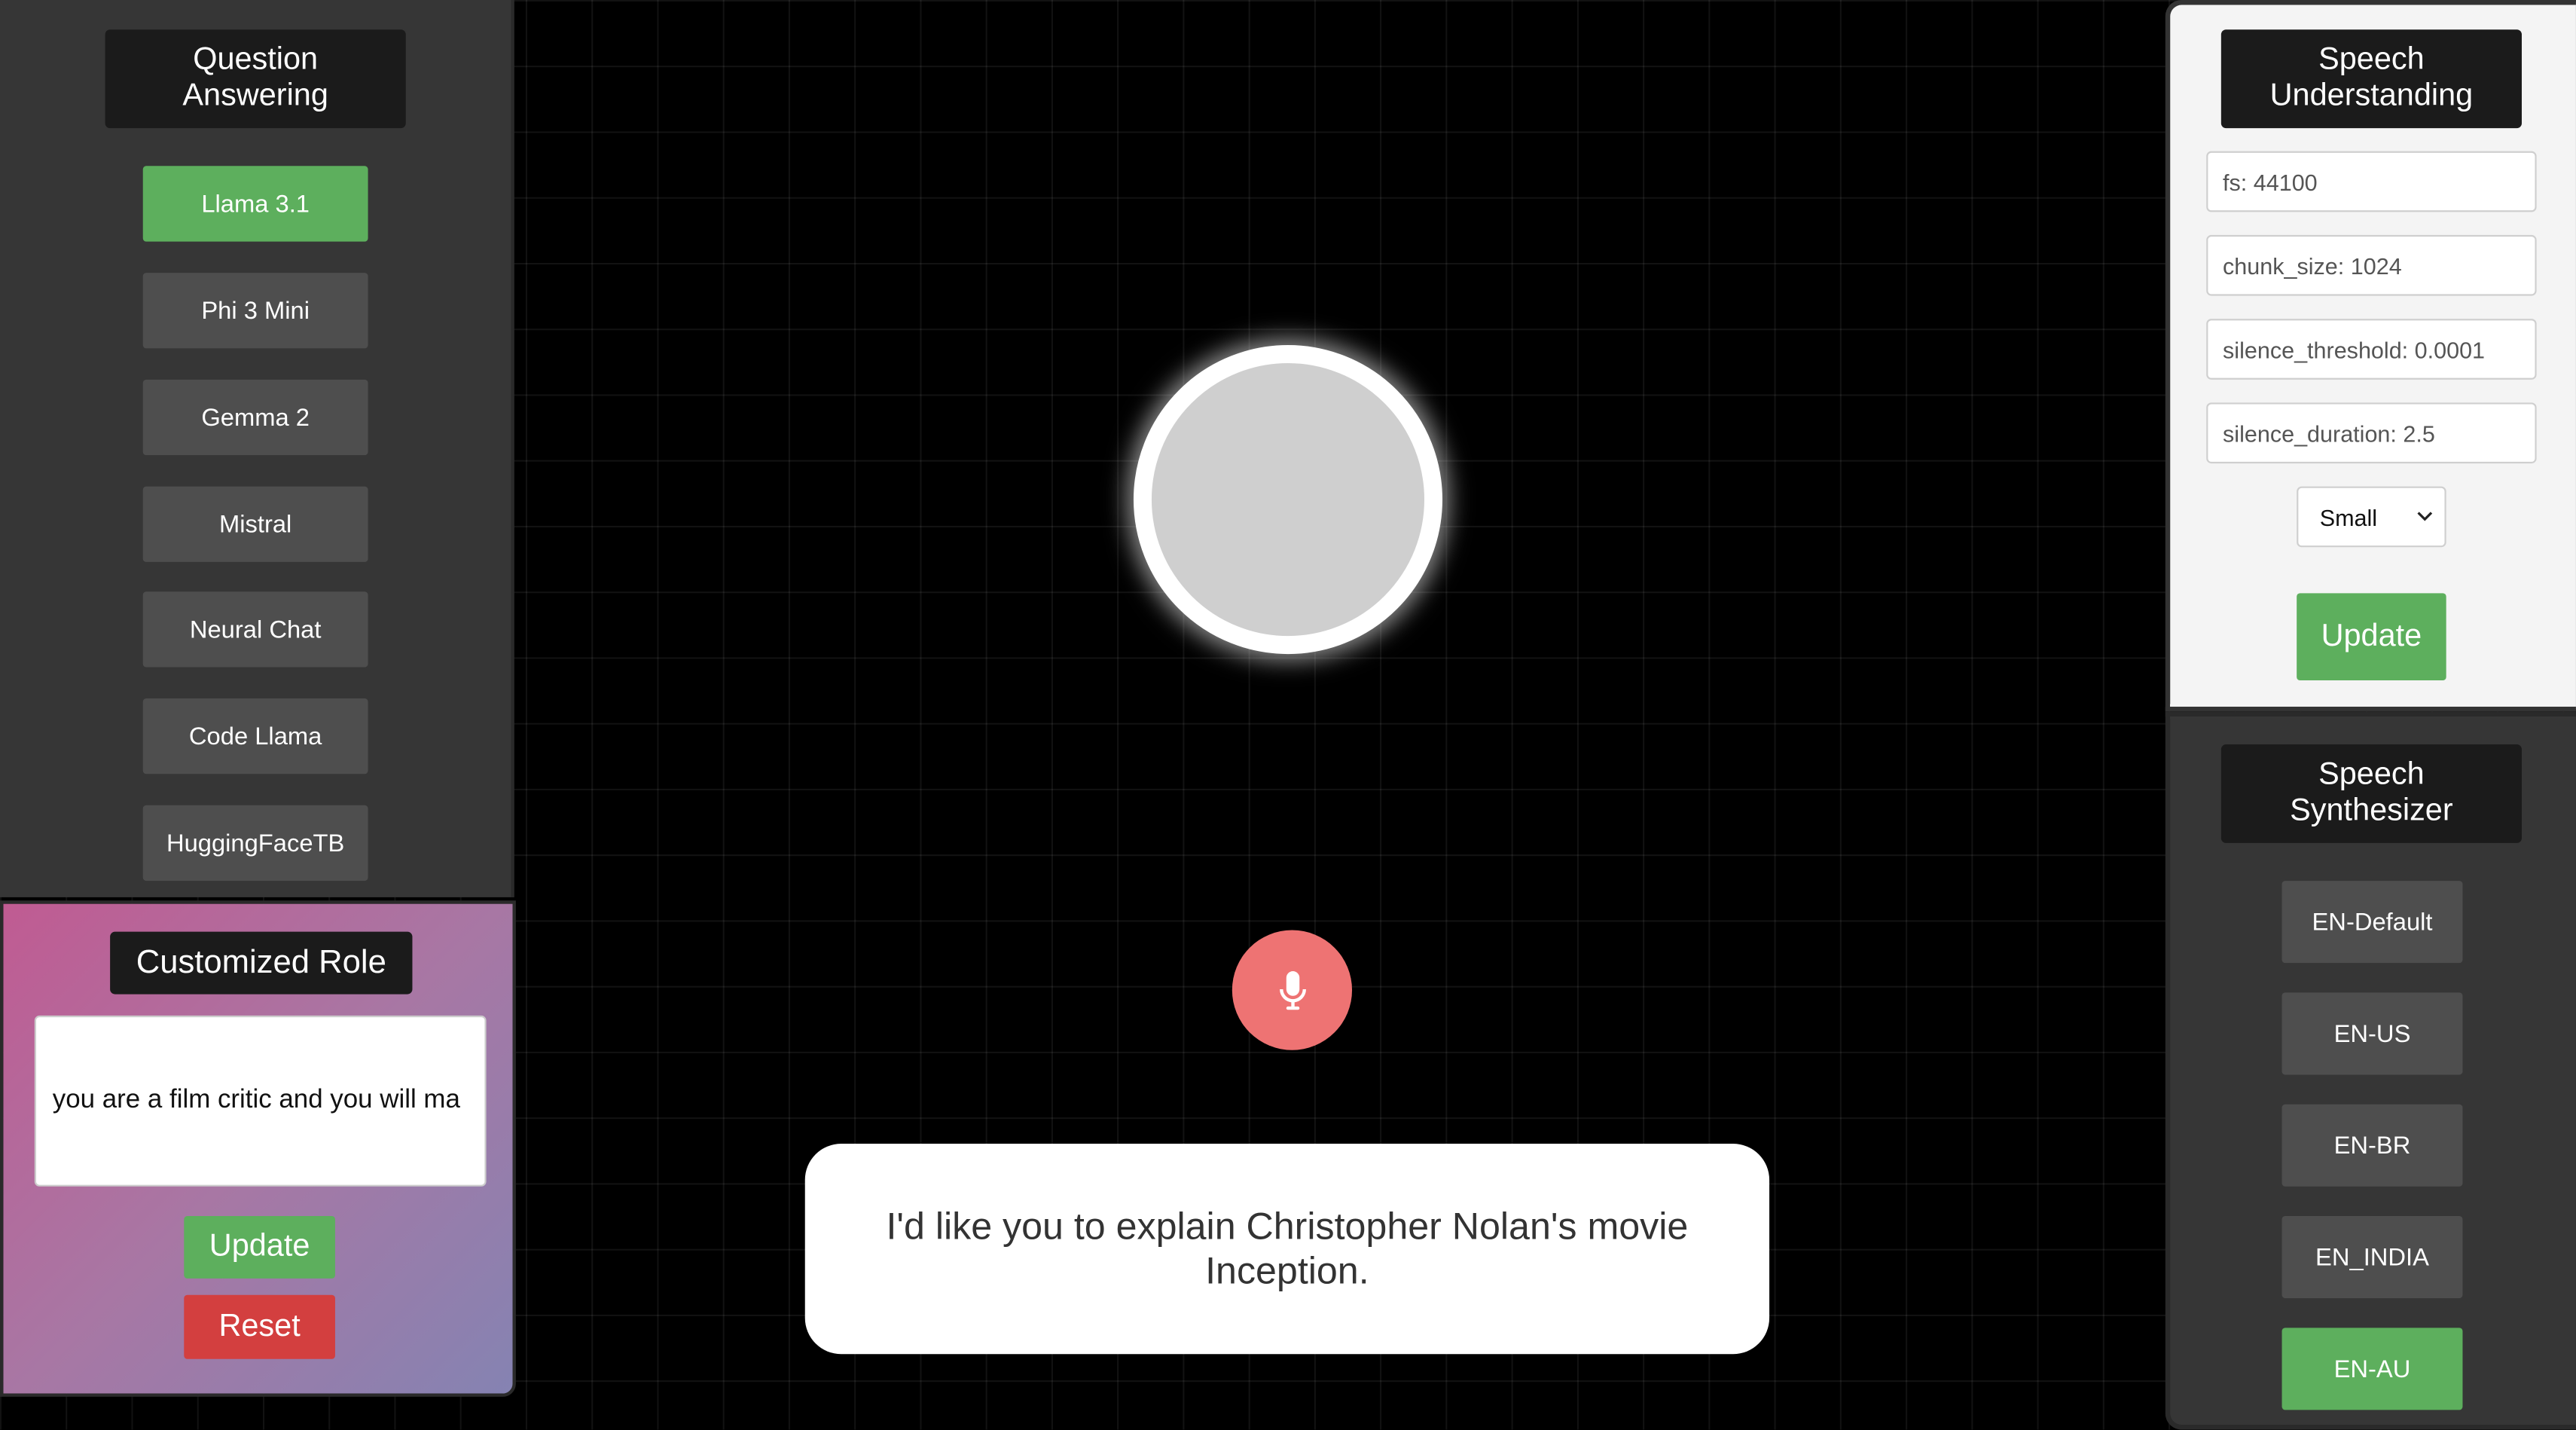 The image size is (2576, 1430). What do you see at coordinates (260, 1248) in the screenshot?
I see `role-update-button: Update` at bounding box center [260, 1248].